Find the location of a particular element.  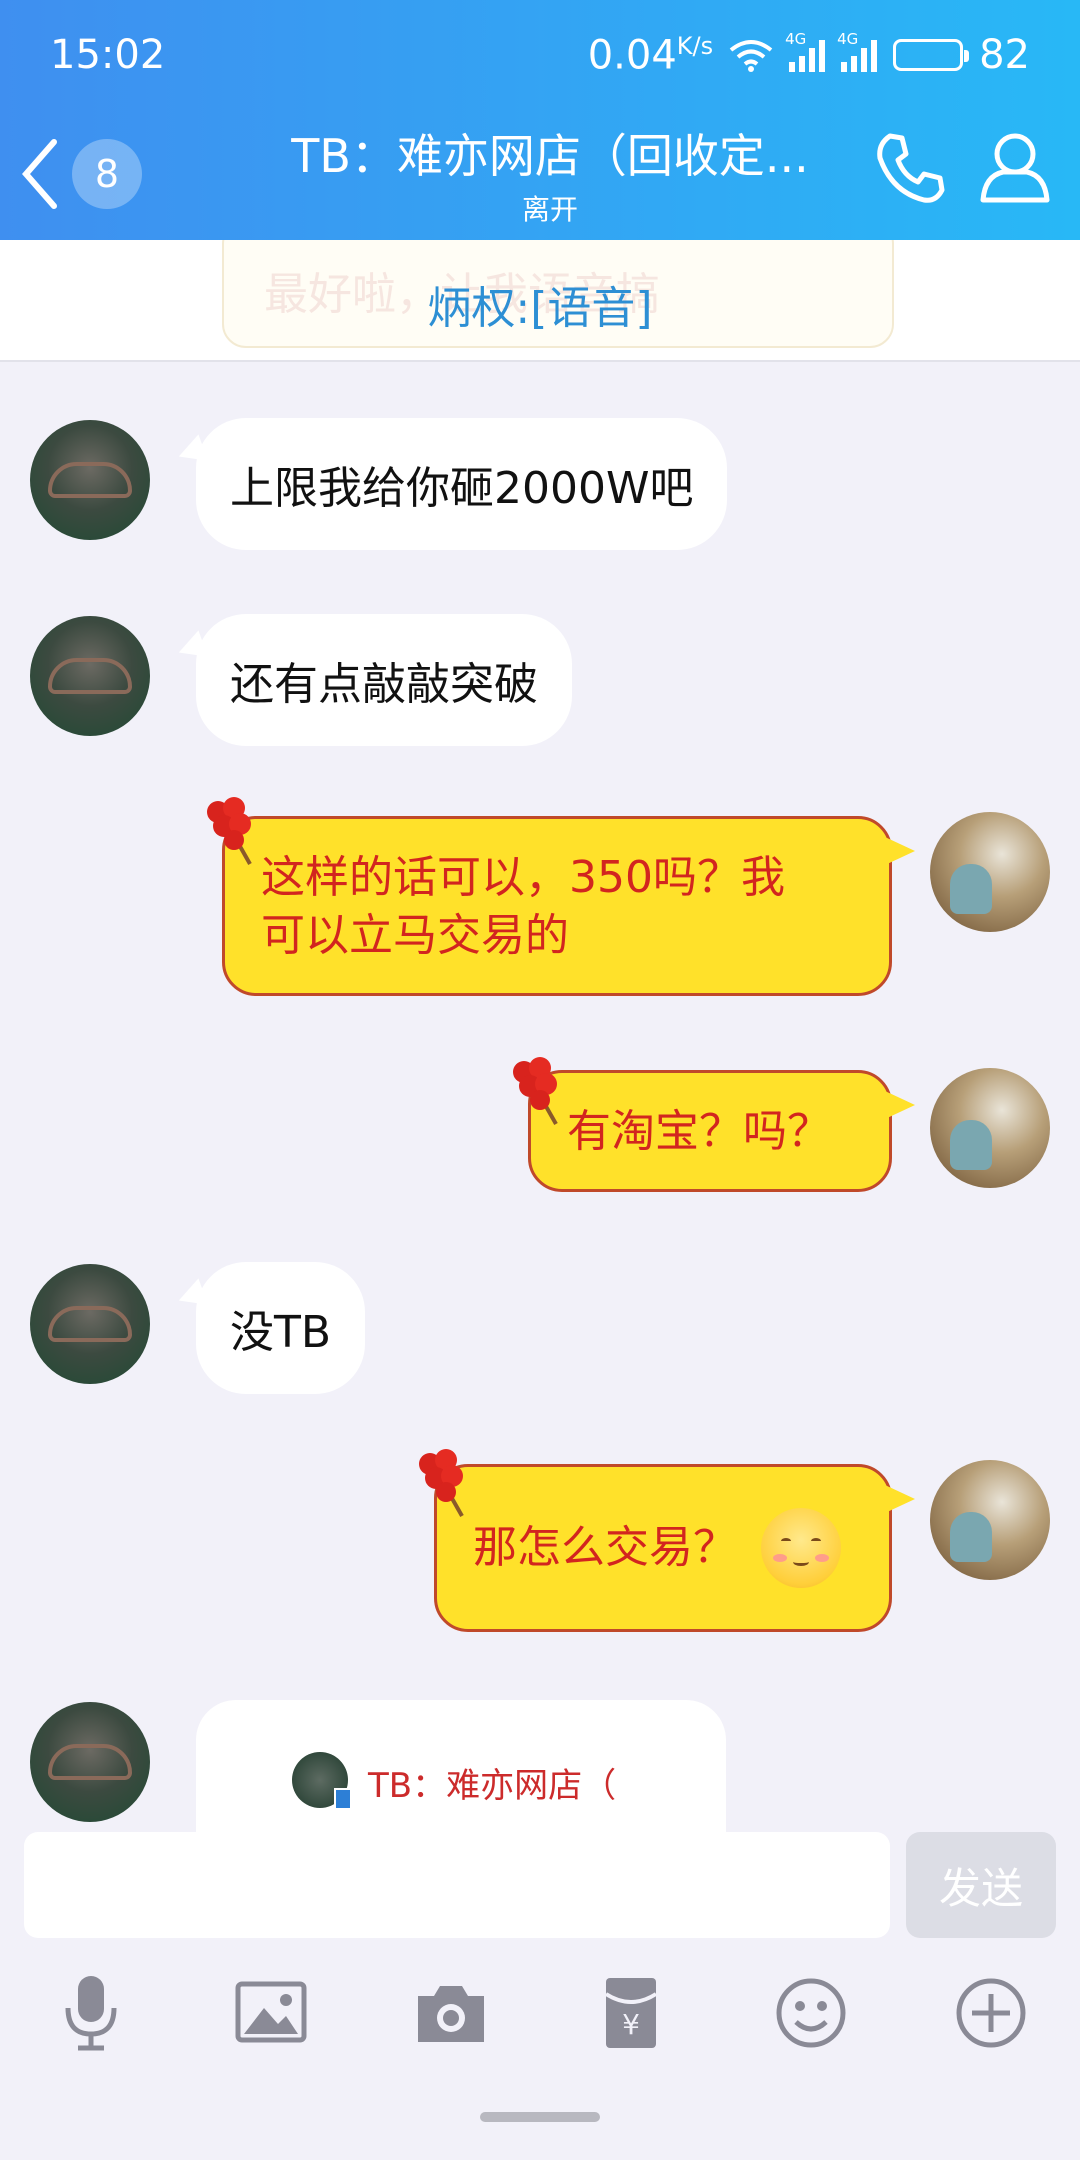

message-text: 有淘宝？吗？ is located at coordinates (699, 1131).